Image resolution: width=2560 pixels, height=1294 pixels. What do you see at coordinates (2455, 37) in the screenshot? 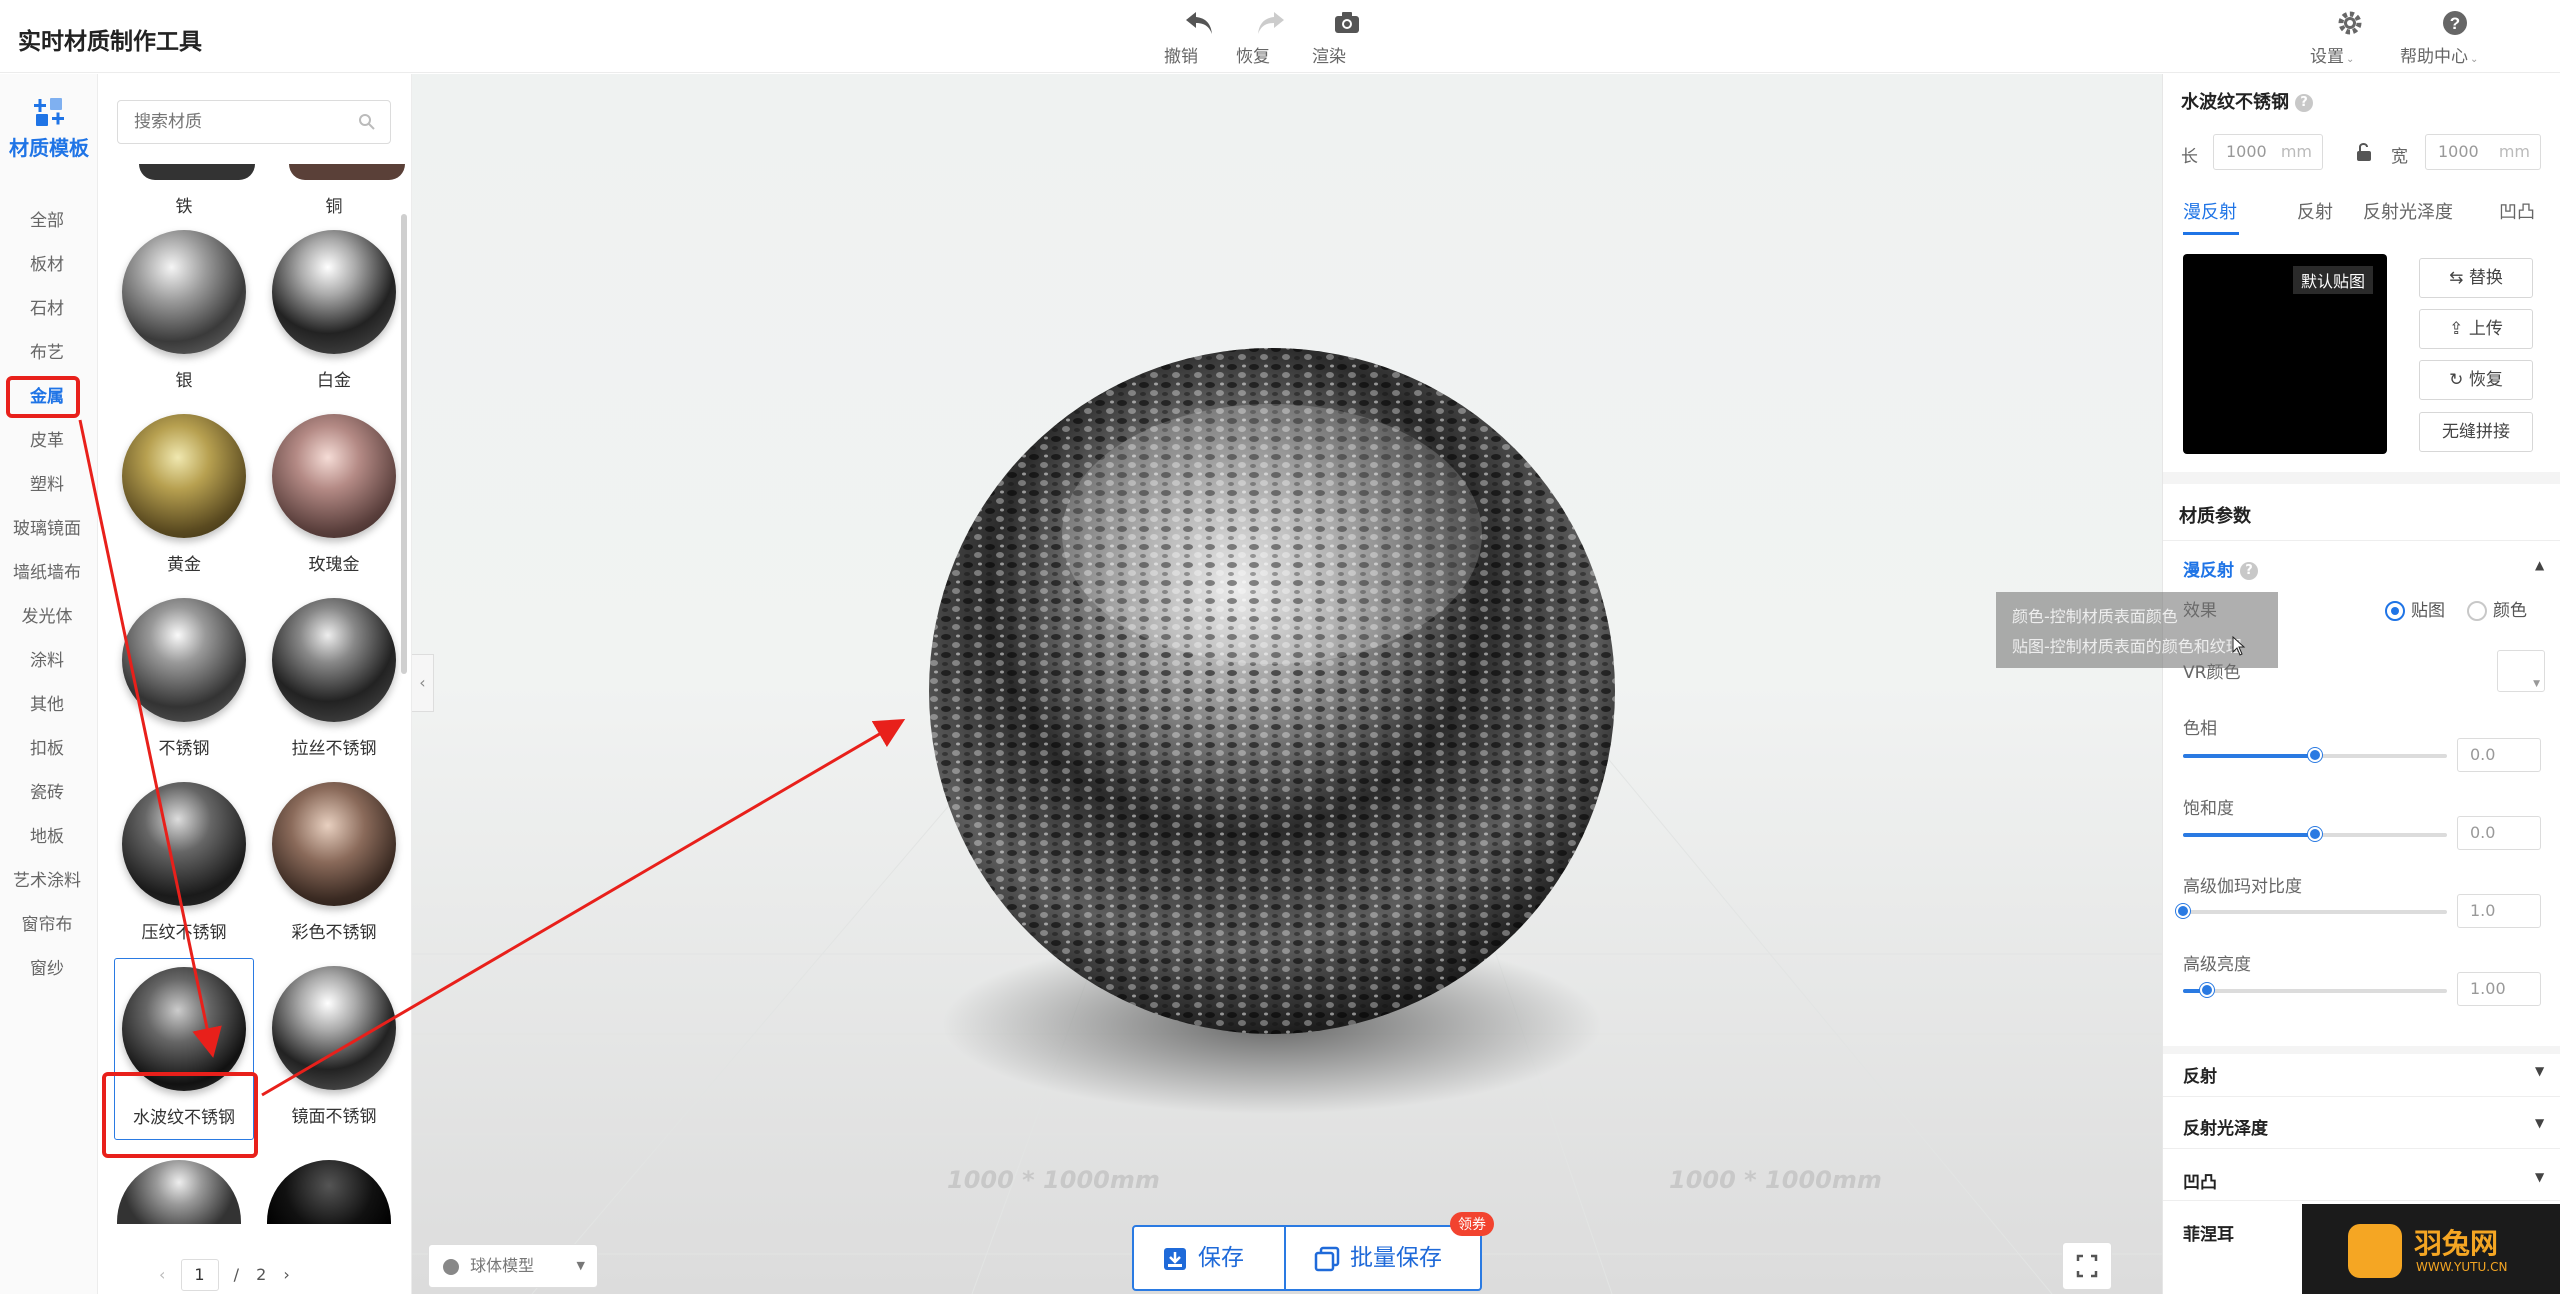
I see `help-center-button: ? 帮助中心 ⌄` at bounding box center [2455, 37].